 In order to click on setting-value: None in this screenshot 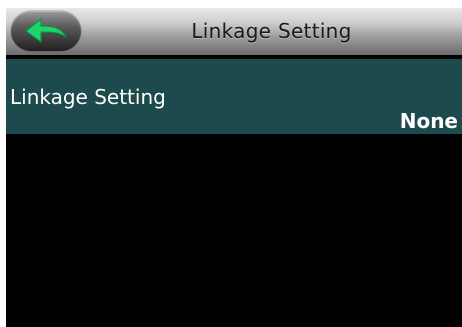, I will do `click(428, 121)`.